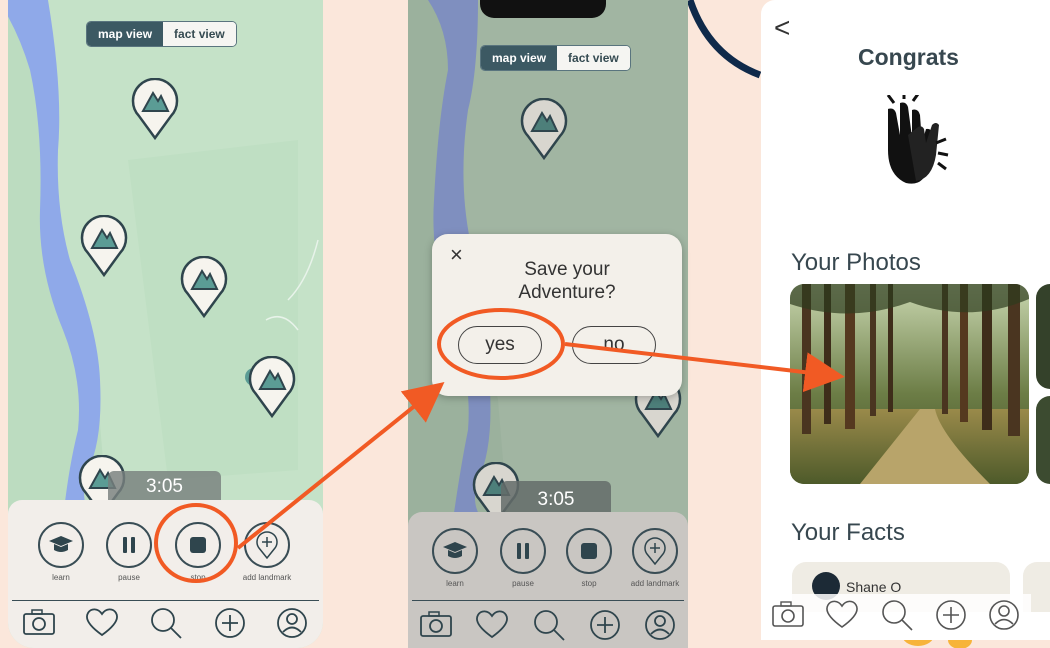 The width and height of the screenshot is (1050, 648). Describe the element at coordinates (614, 345) in the screenshot. I see `no-button: no` at that location.